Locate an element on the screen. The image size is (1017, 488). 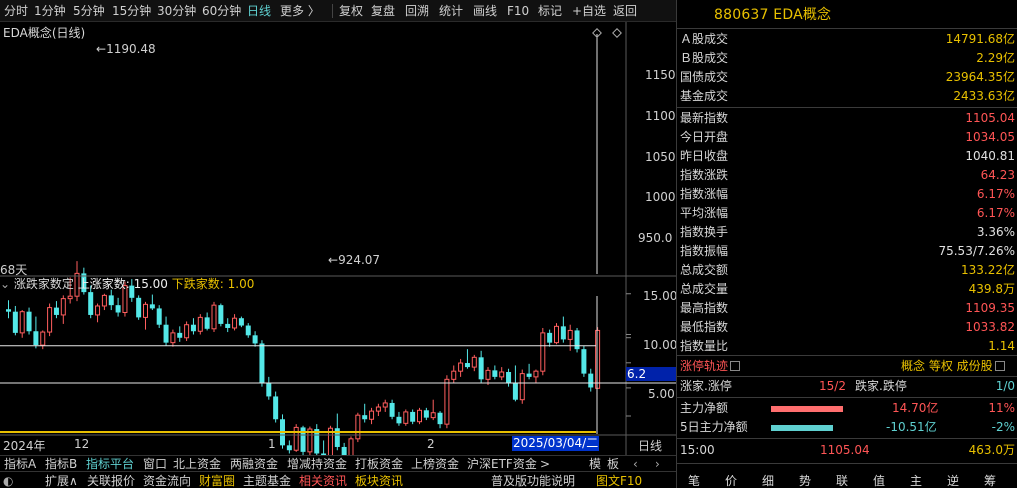
tab-expand: 扩展∧ is located at coordinates (61, 481).